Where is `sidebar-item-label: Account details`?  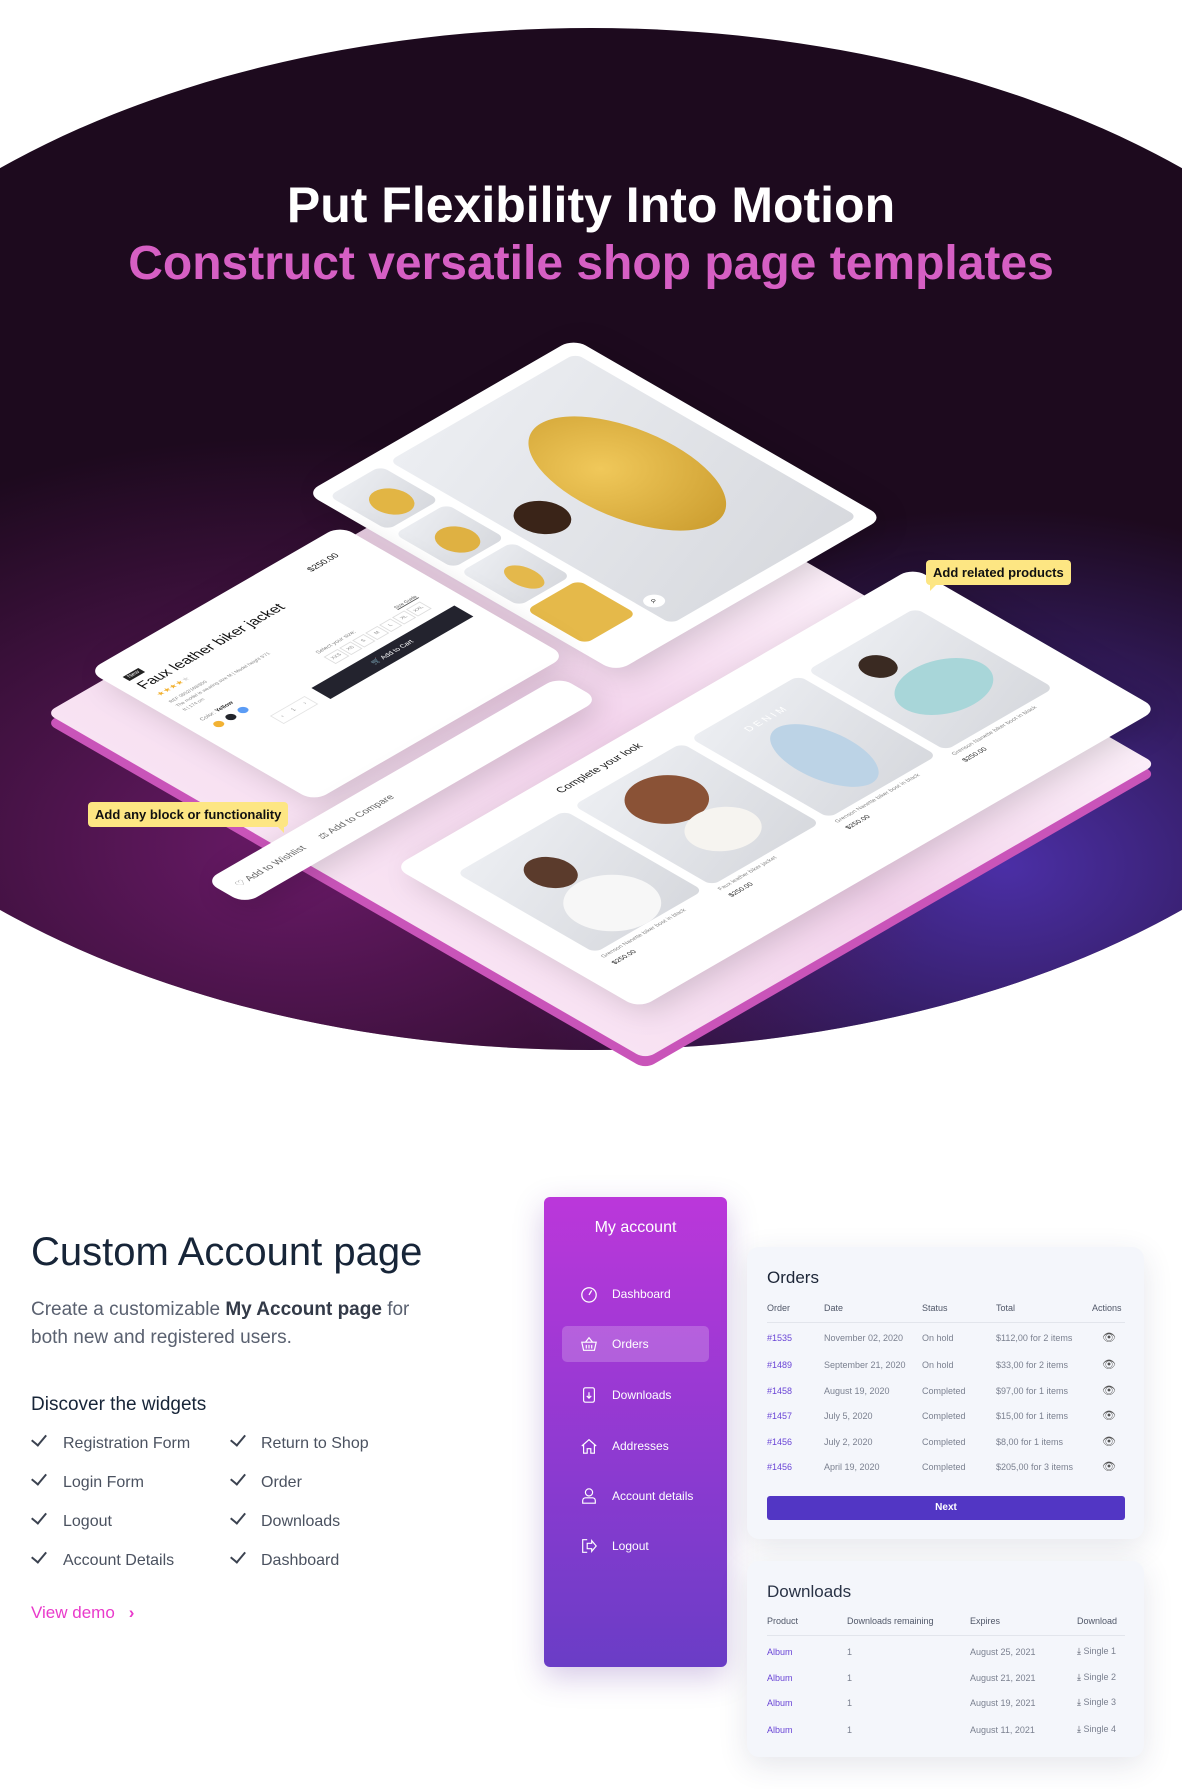
sidebar-item-label: Account details is located at coordinates (653, 1496).